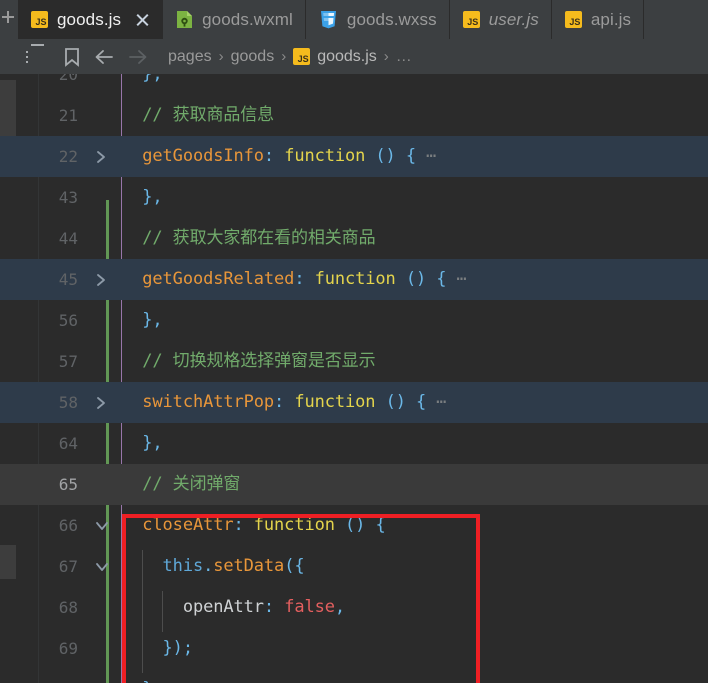 The height and width of the screenshot is (683, 708). Describe the element at coordinates (247, 19) in the screenshot. I see `tab-label: goods.wxml` at that location.